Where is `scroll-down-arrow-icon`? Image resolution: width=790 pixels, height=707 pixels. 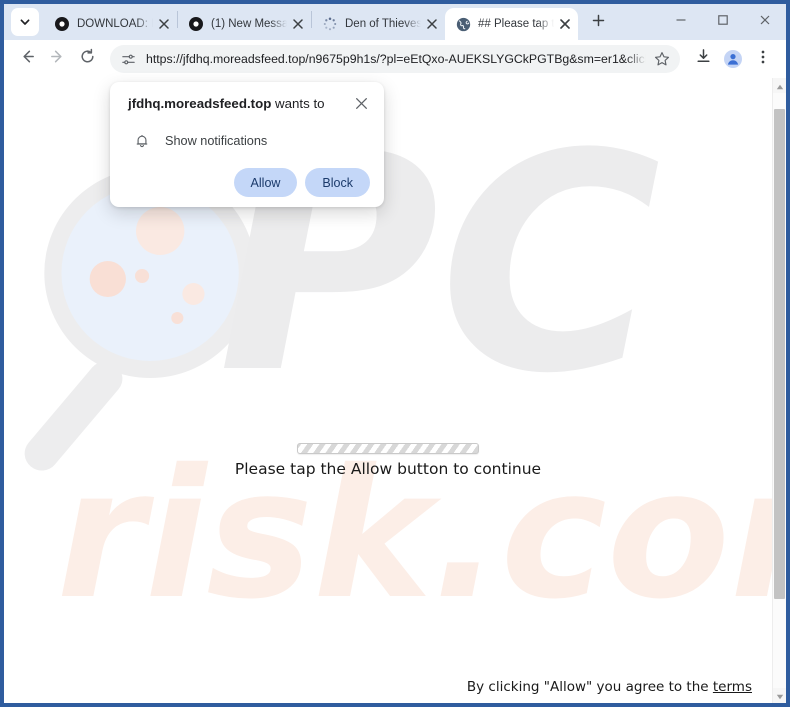
scroll-down-arrow-icon is located at coordinates (780, 695).